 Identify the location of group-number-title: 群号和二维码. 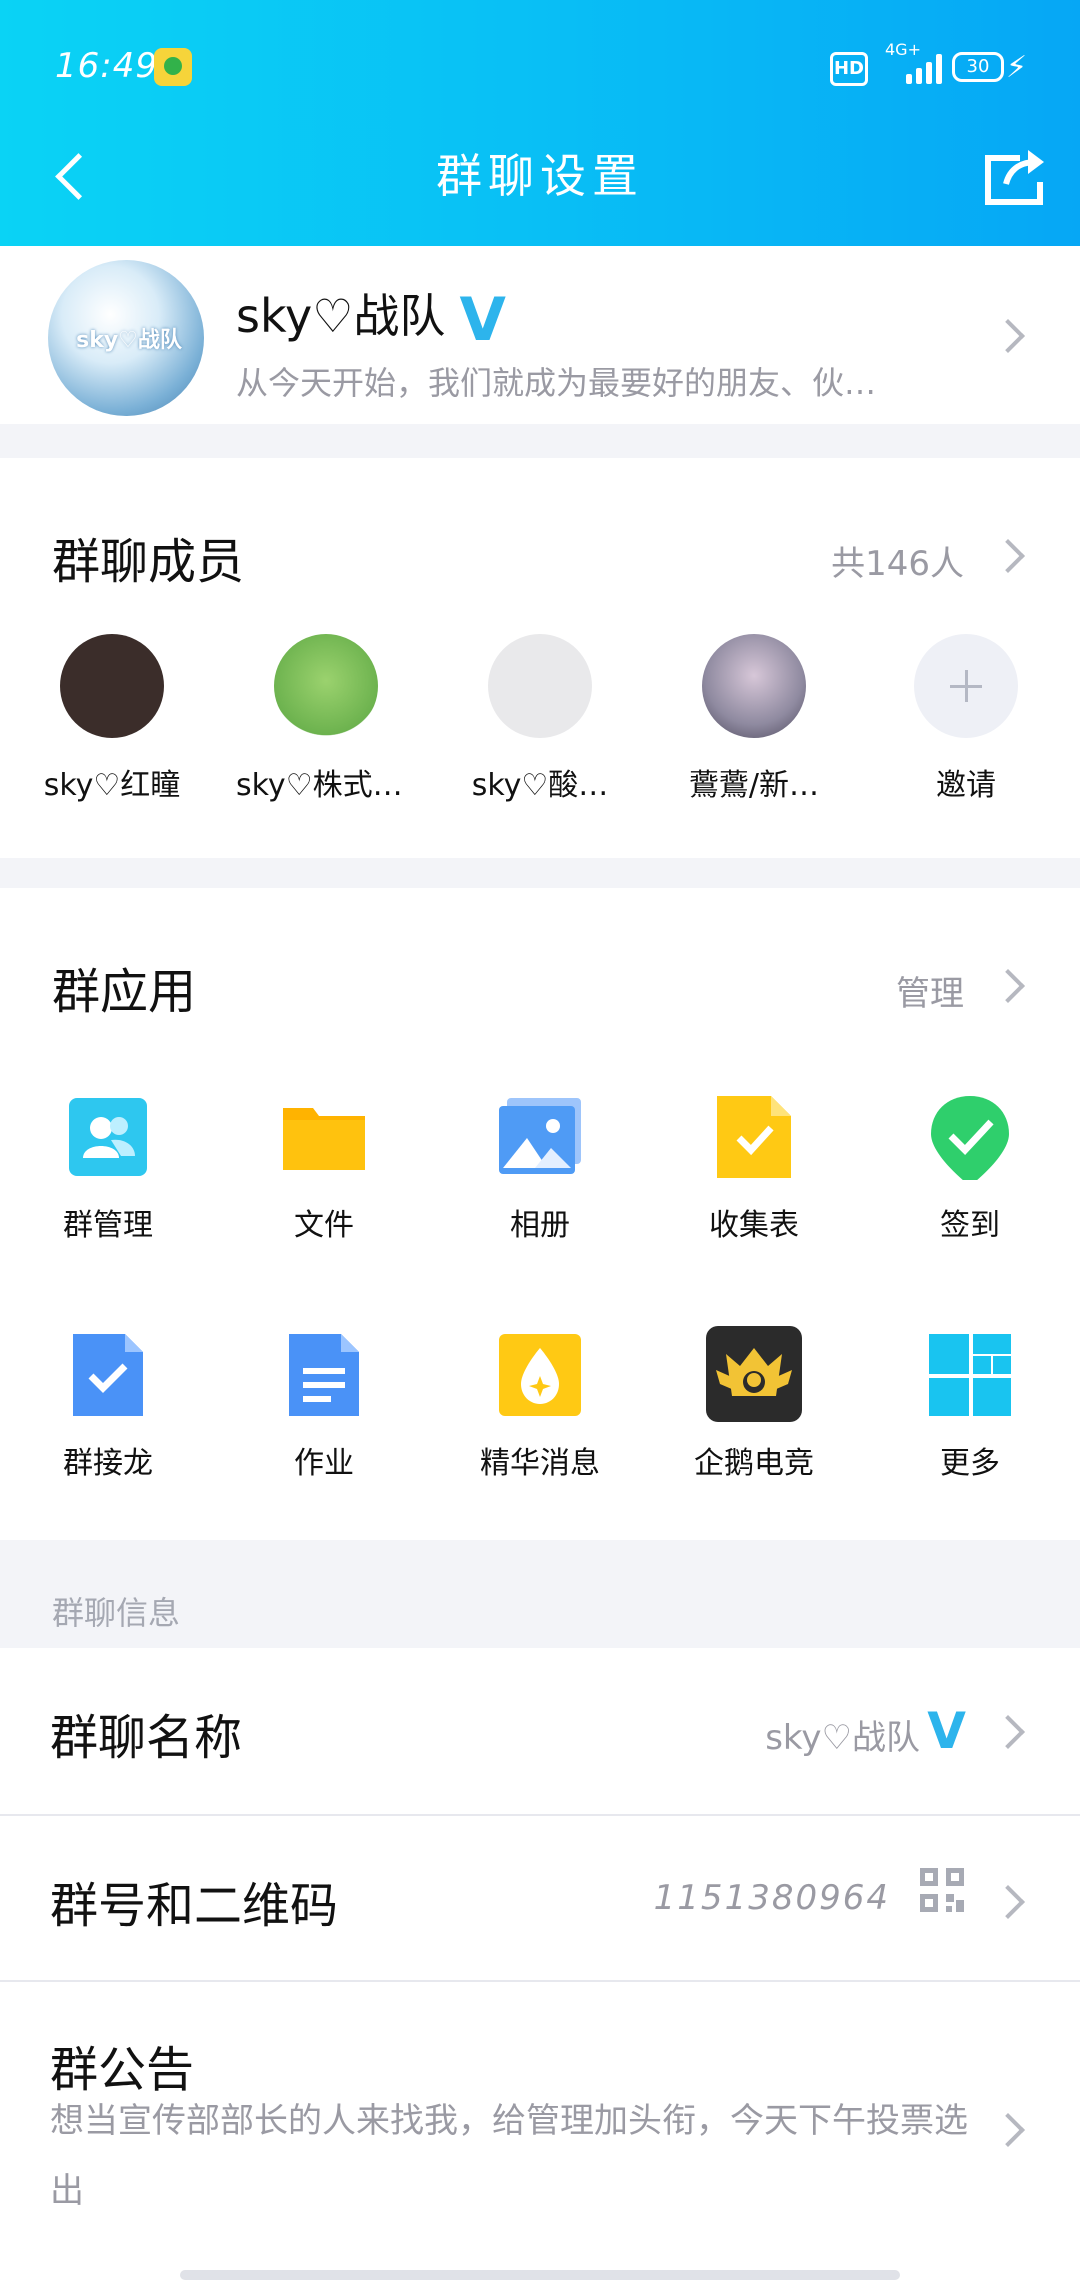
(194, 1906).